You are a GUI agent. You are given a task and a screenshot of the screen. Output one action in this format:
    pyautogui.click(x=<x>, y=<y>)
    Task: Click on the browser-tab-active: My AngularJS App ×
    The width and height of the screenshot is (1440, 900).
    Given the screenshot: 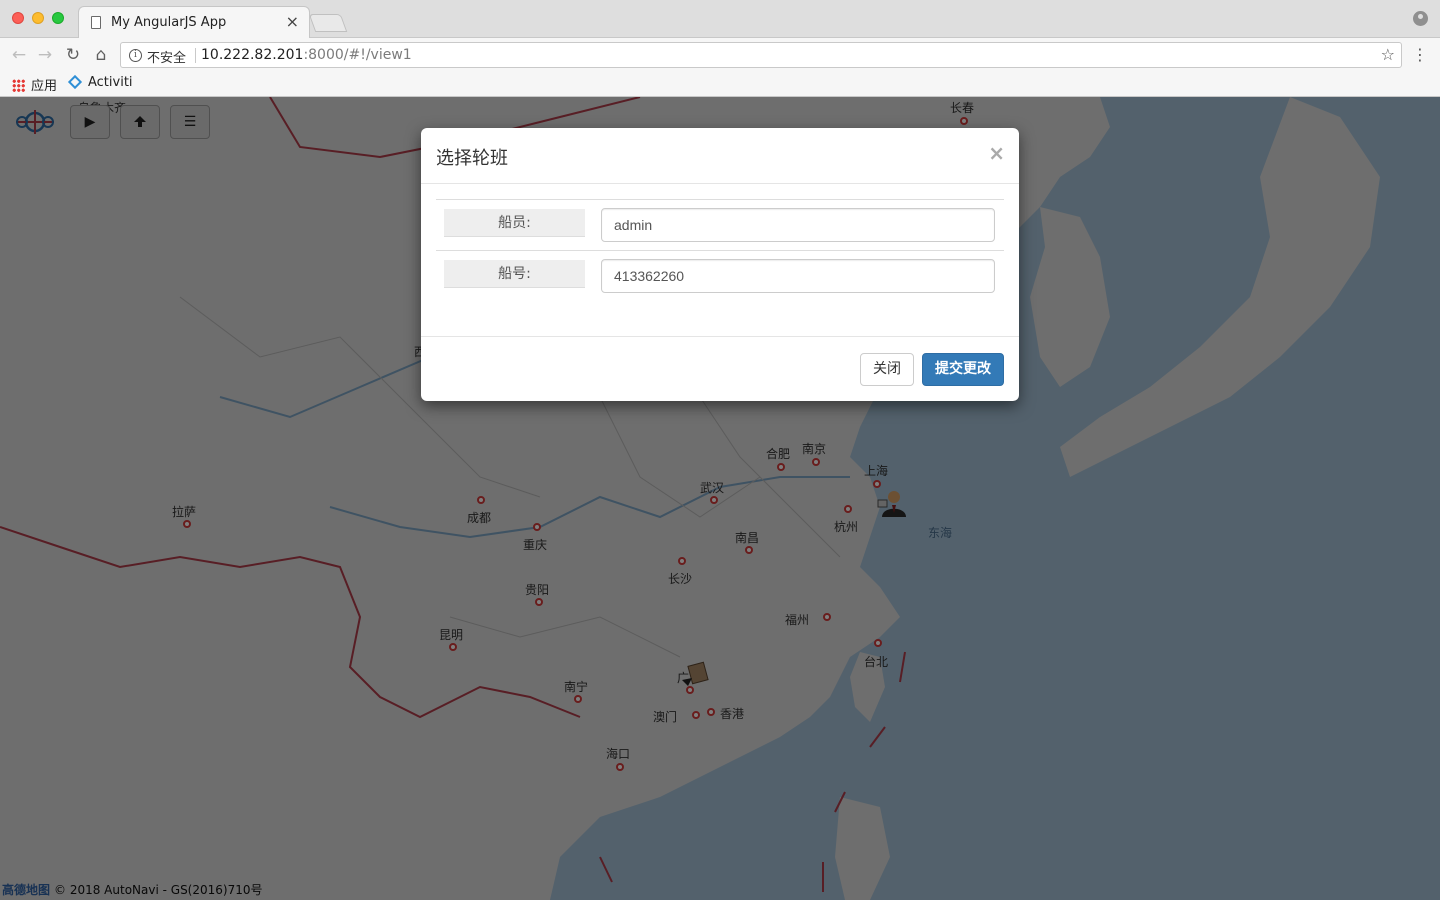 What is the action you would take?
    pyautogui.click(x=194, y=22)
    